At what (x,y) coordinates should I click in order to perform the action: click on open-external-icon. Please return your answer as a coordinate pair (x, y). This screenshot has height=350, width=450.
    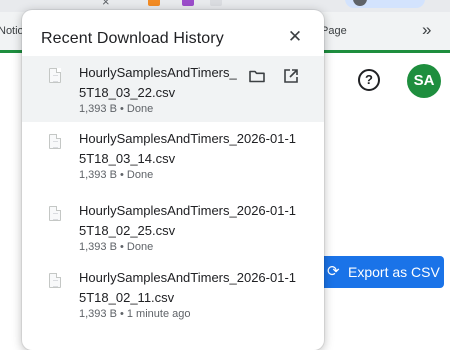
    Looking at the image, I should click on (291, 76).